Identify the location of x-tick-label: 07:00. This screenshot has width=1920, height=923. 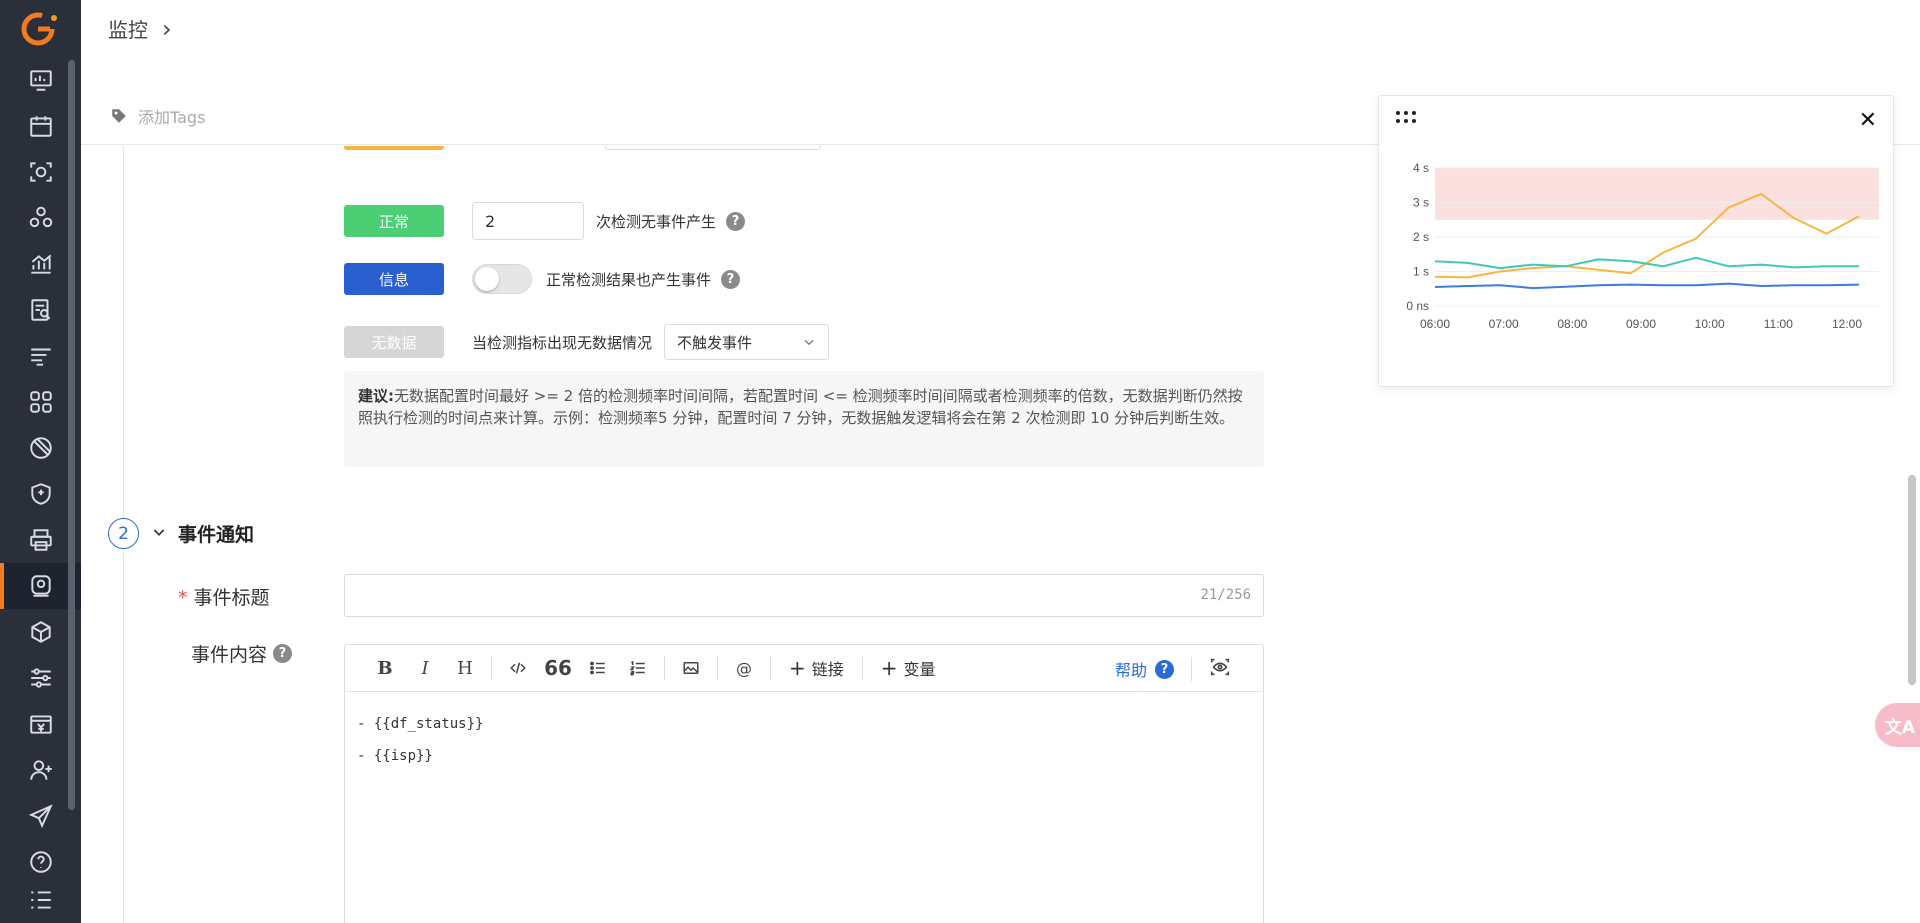
(1504, 324).